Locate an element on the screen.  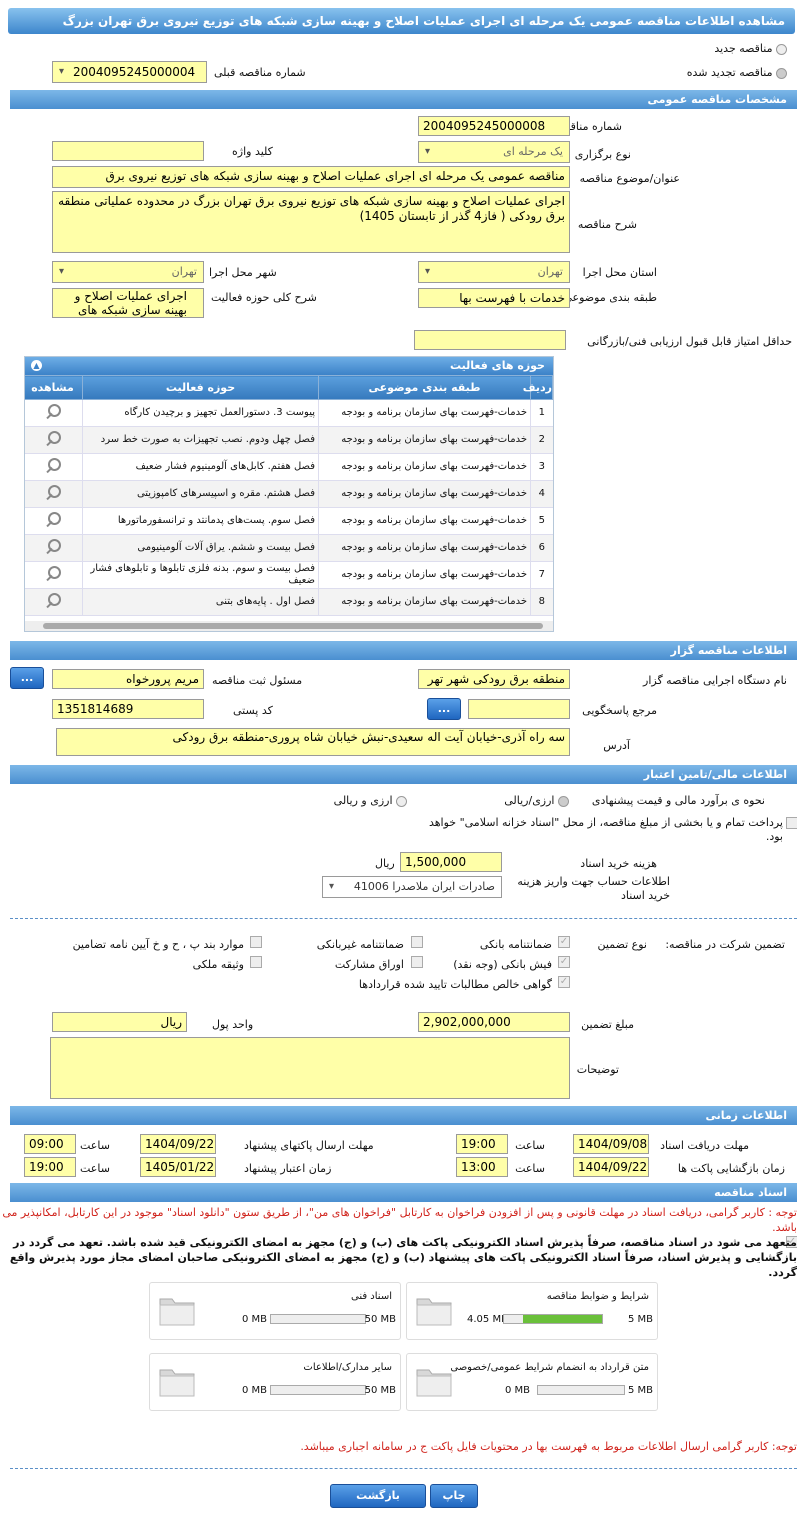
description-label: شرح مناقصه is located at coordinates (607, 224).